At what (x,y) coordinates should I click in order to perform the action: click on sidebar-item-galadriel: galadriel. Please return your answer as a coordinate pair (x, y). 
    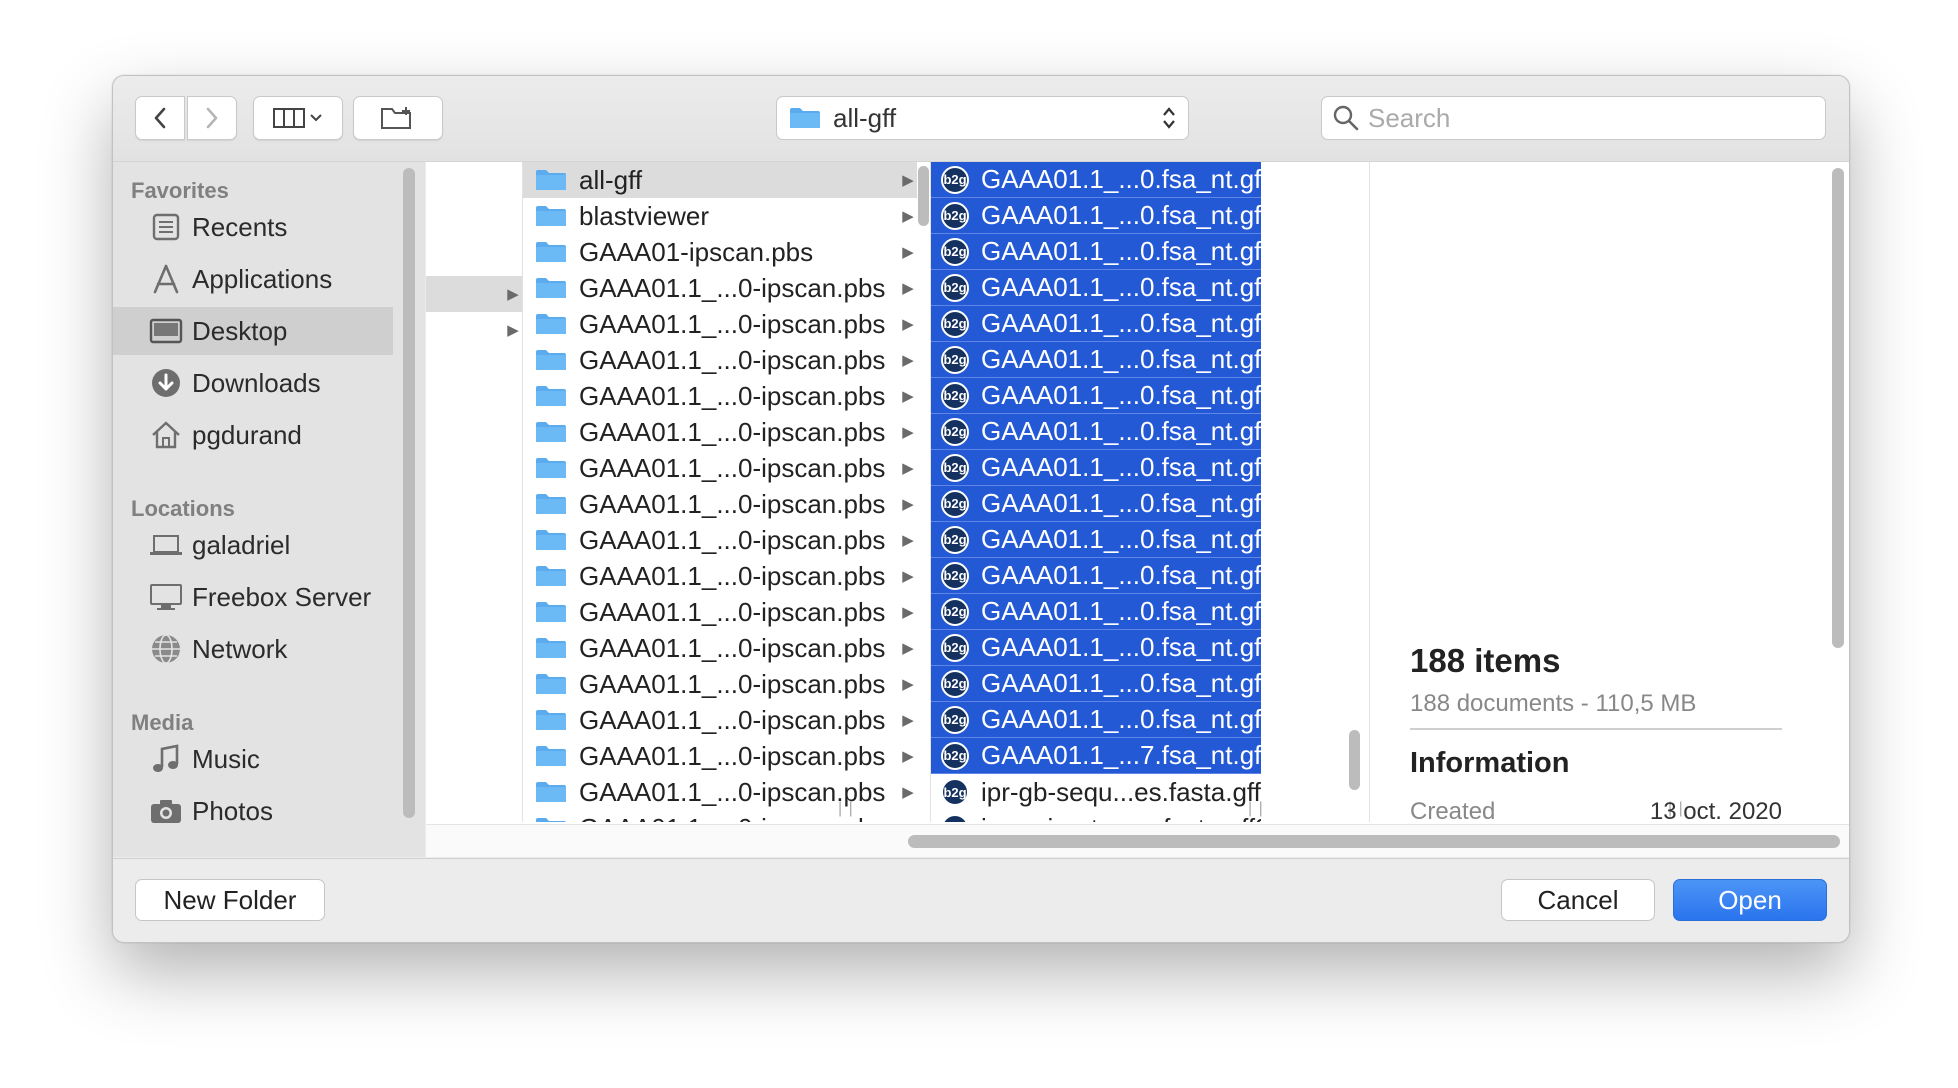
    Looking at the image, I should click on (253, 545).